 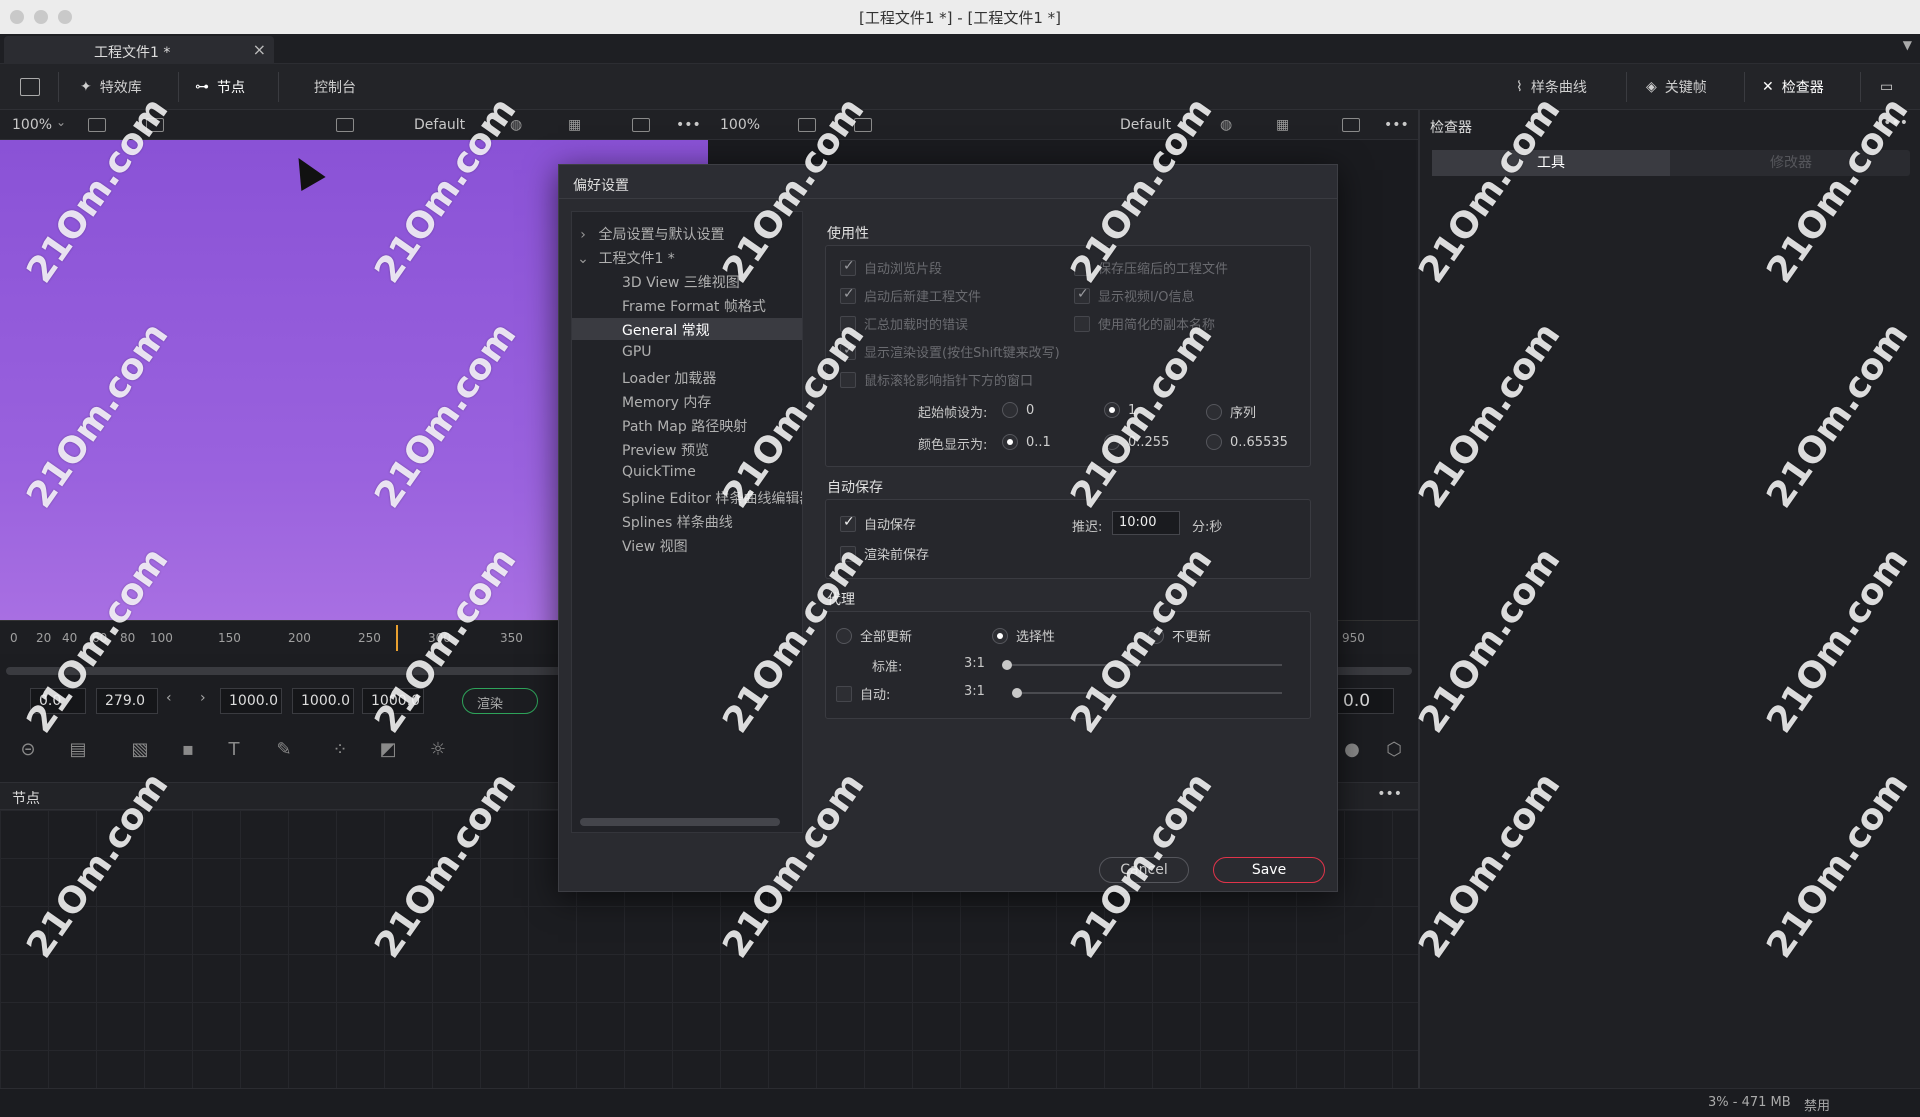 I want to click on show-video-io-option: 显示视频I/O信息, so click(x=1134, y=295).